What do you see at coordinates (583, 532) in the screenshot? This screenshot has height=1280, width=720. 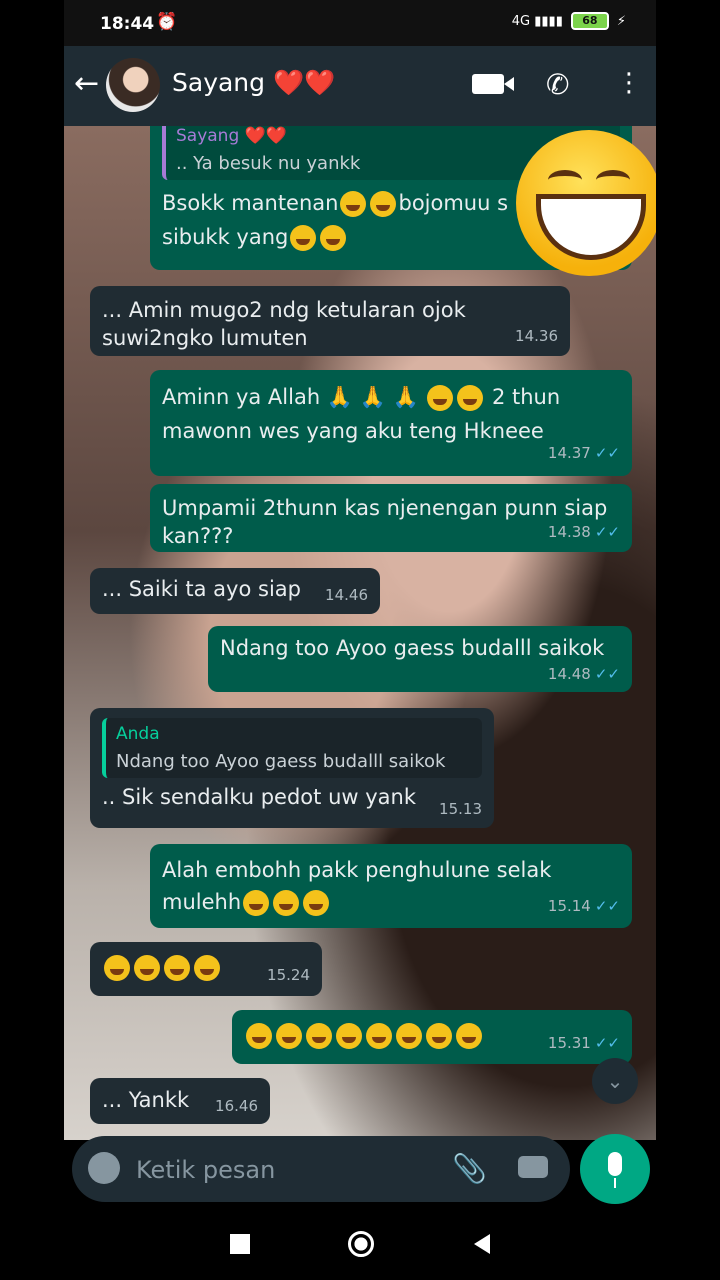 I see `message-time-status: 14.38 ✓✓` at bounding box center [583, 532].